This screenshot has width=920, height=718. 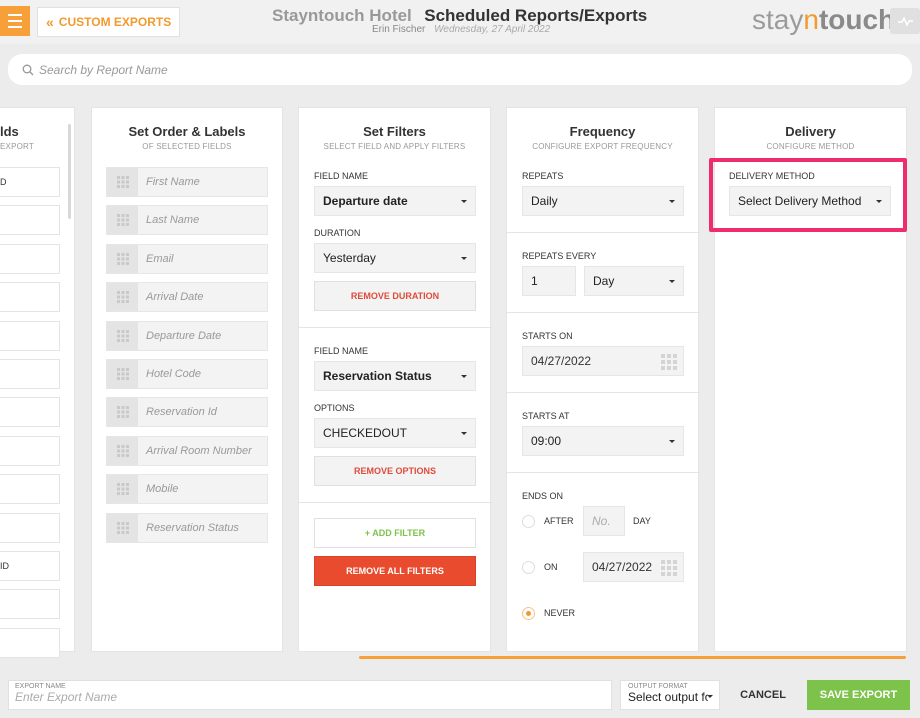 I want to click on order-field-row: Last Name, so click(x=187, y=220).